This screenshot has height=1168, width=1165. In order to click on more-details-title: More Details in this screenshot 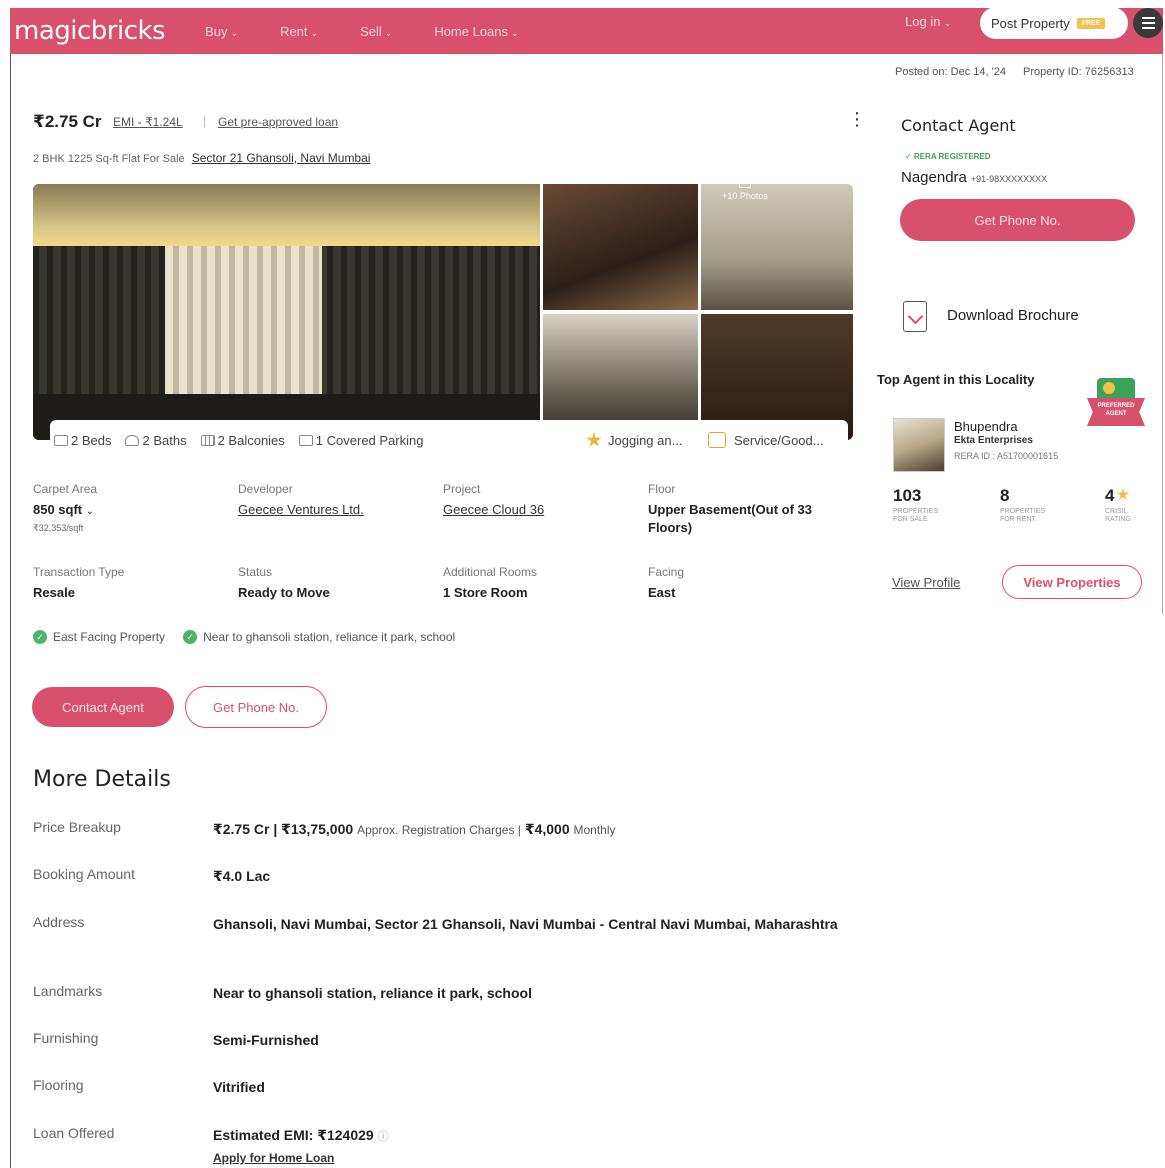, I will do `click(102, 779)`.